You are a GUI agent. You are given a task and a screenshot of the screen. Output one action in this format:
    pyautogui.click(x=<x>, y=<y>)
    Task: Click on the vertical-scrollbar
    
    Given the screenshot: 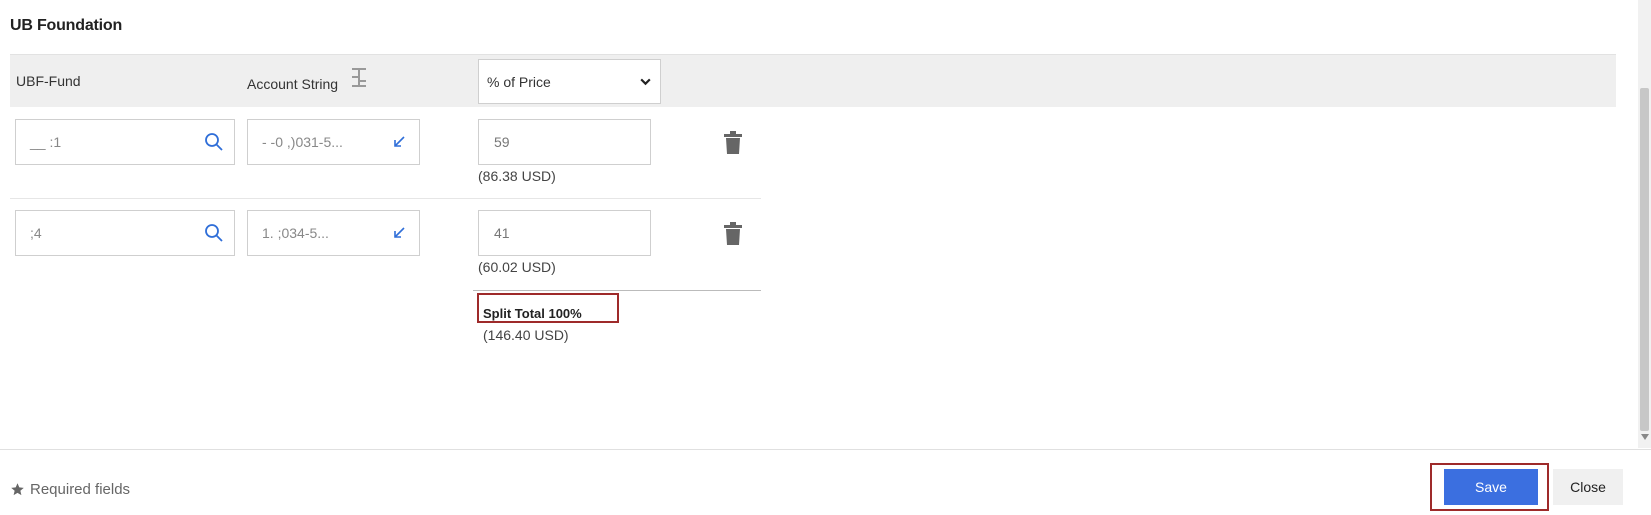 What is the action you would take?
    pyautogui.click(x=1644, y=224)
    